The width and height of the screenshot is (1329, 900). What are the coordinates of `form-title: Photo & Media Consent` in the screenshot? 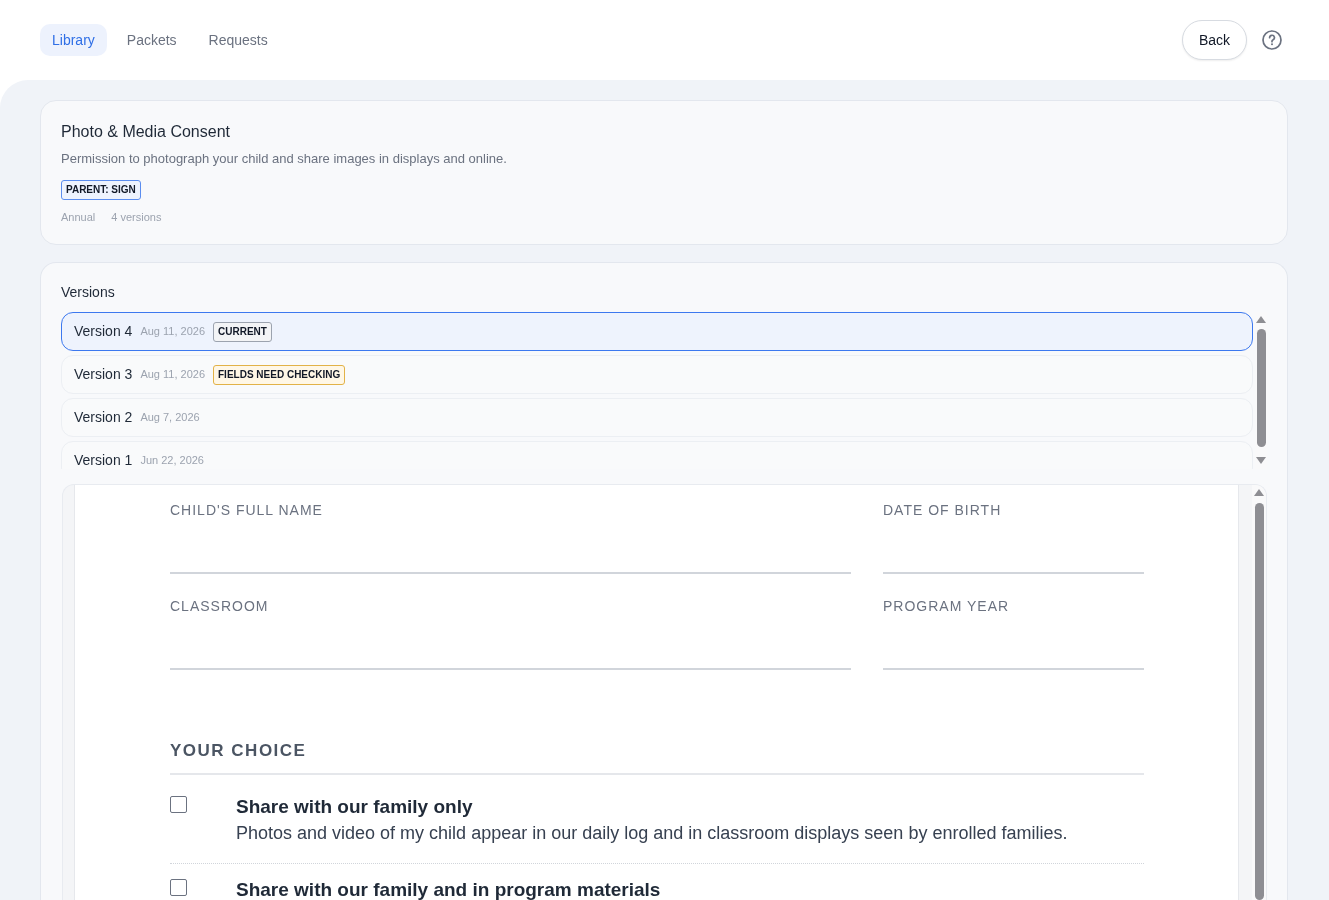 It's located at (146, 132).